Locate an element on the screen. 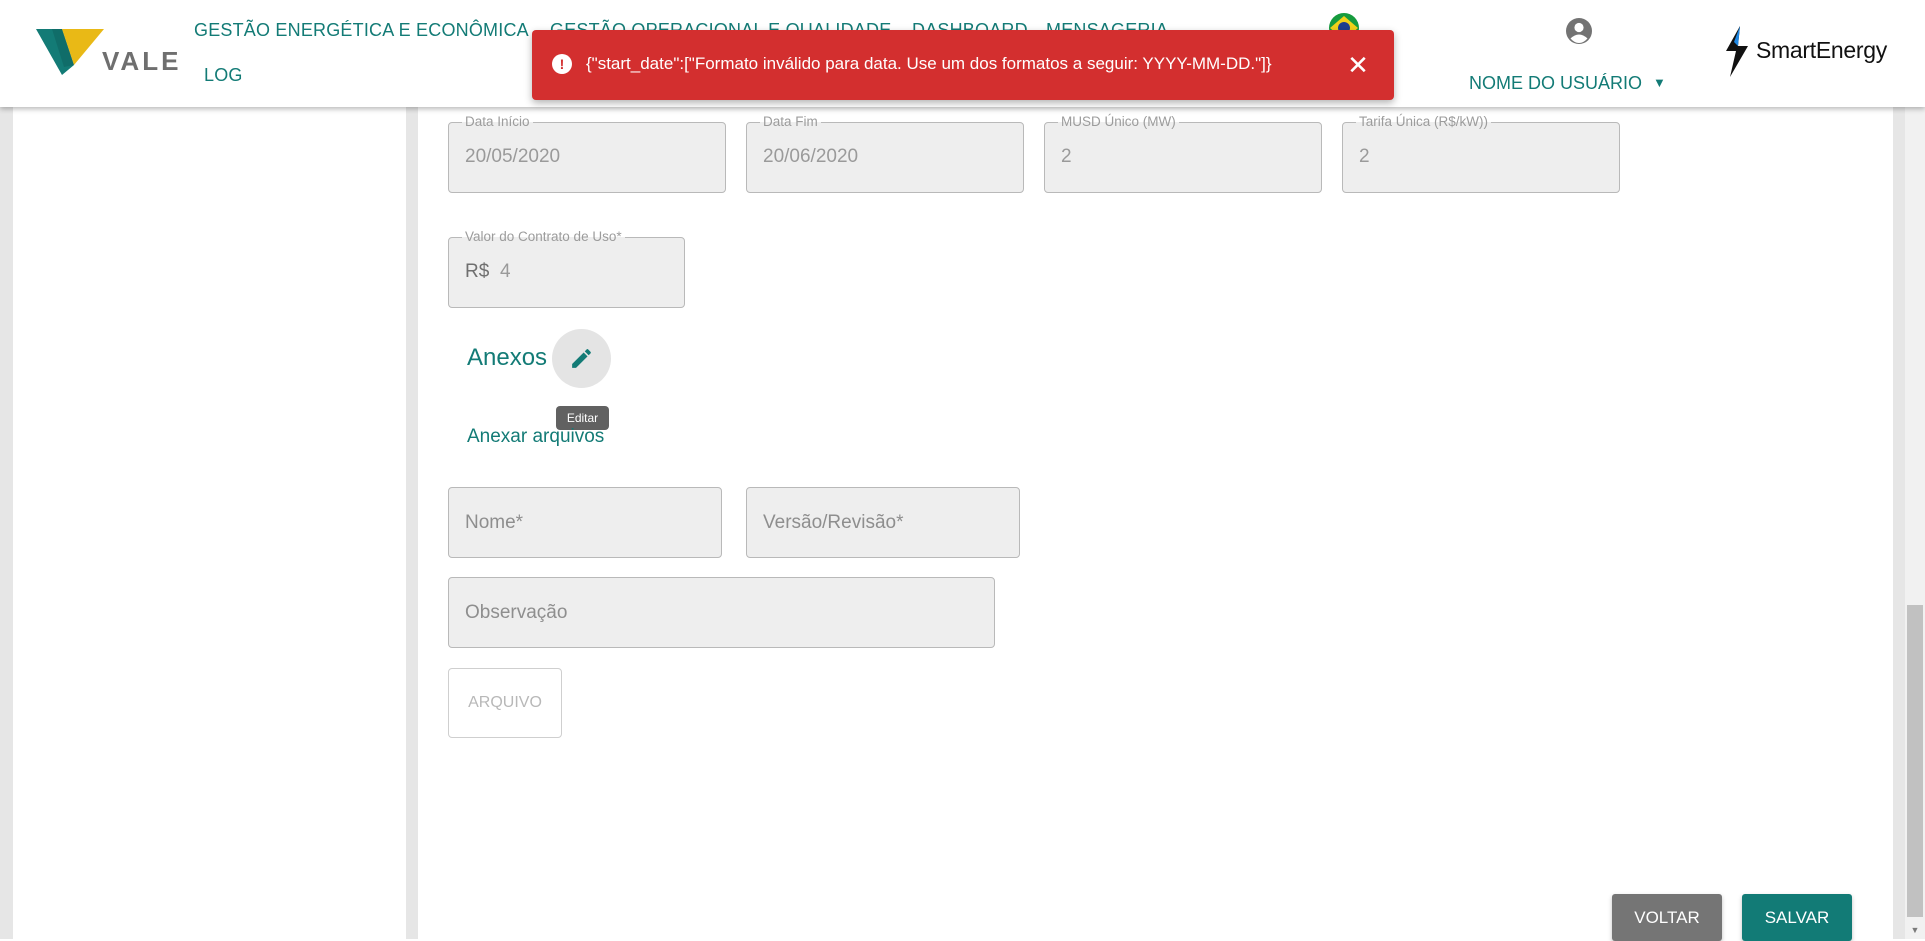 The image size is (1925, 941). error-icon: ! is located at coordinates (562, 64).